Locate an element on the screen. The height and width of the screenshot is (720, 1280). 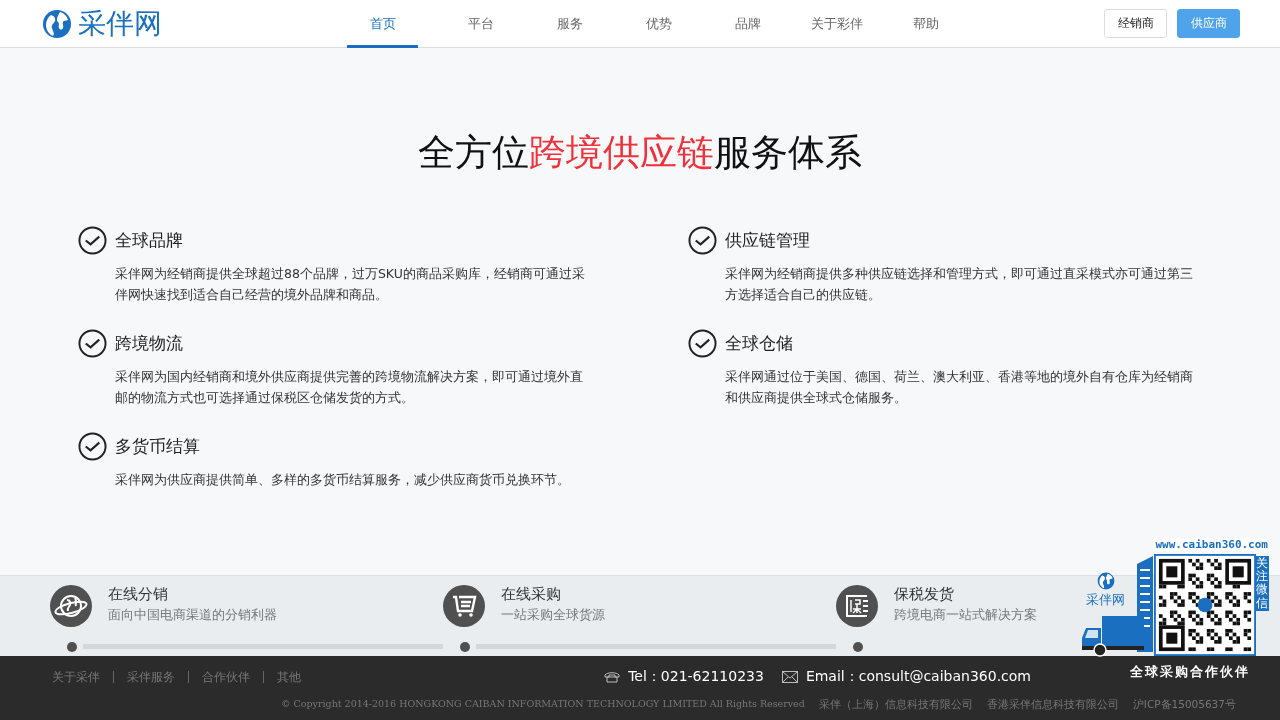
footer-link: 关于采伴 is located at coordinates (82, 677).